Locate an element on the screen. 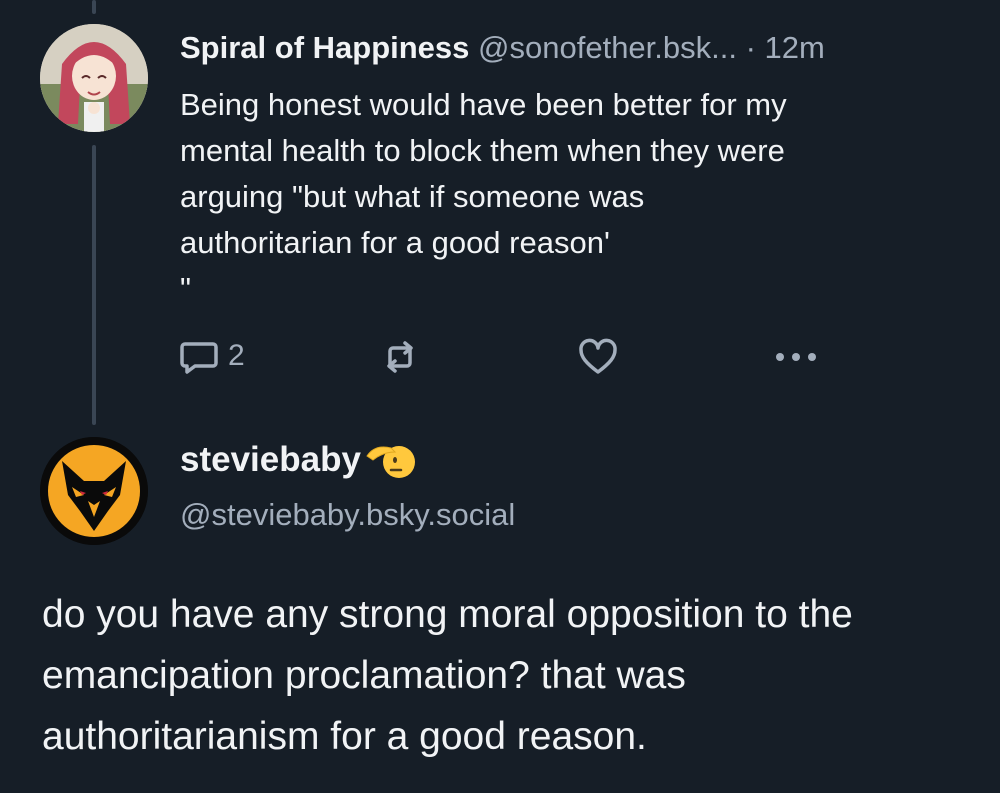  more-icon is located at coordinates (796, 357).